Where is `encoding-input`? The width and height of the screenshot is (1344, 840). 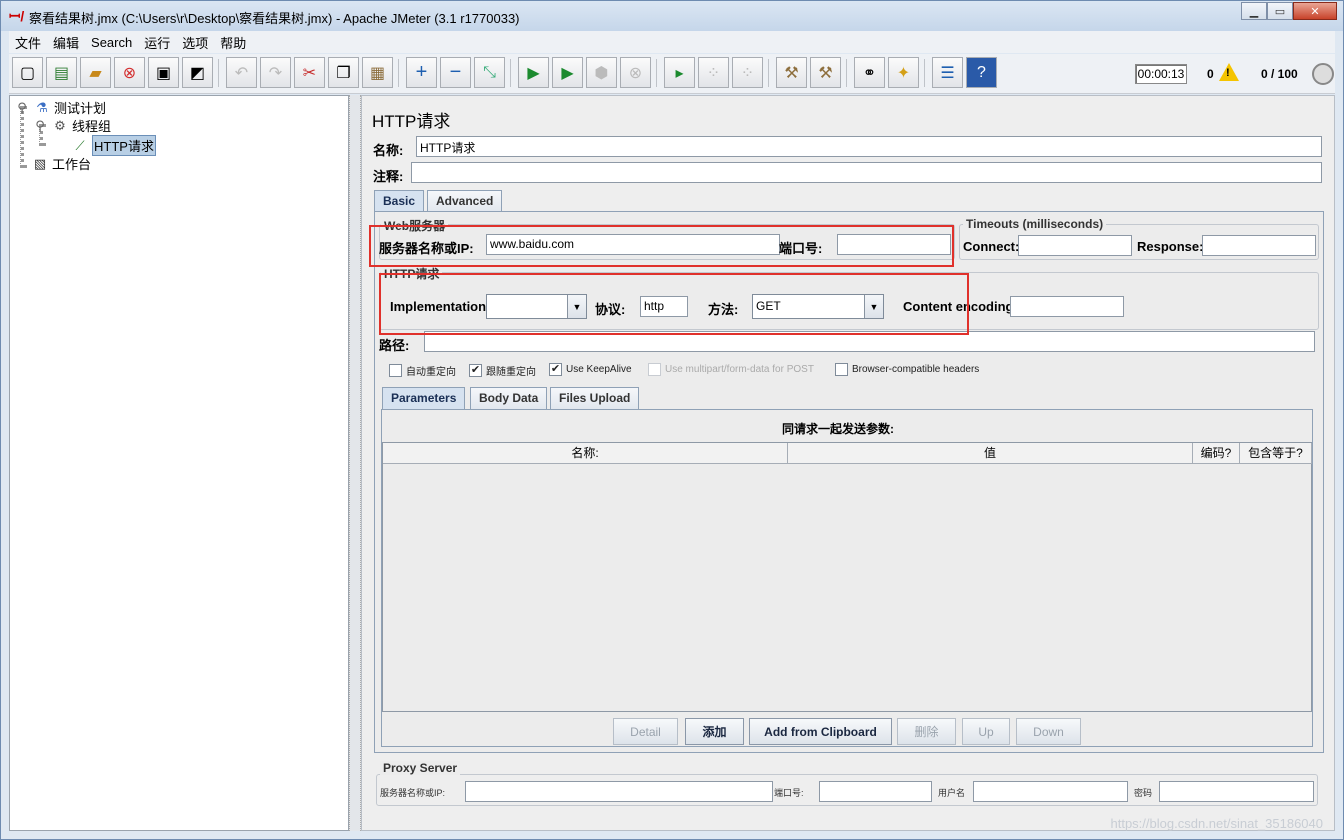 encoding-input is located at coordinates (1067, 306).